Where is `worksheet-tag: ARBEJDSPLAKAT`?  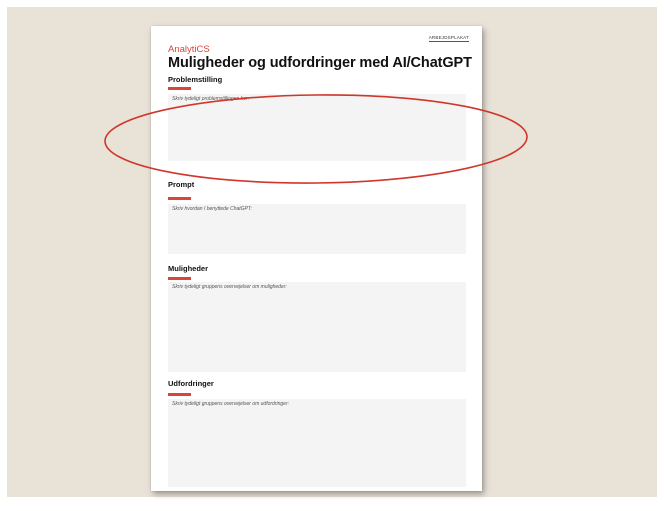
worksheet-tag: ARBEJDSPLAKAT is located at coordinates (448, 38).